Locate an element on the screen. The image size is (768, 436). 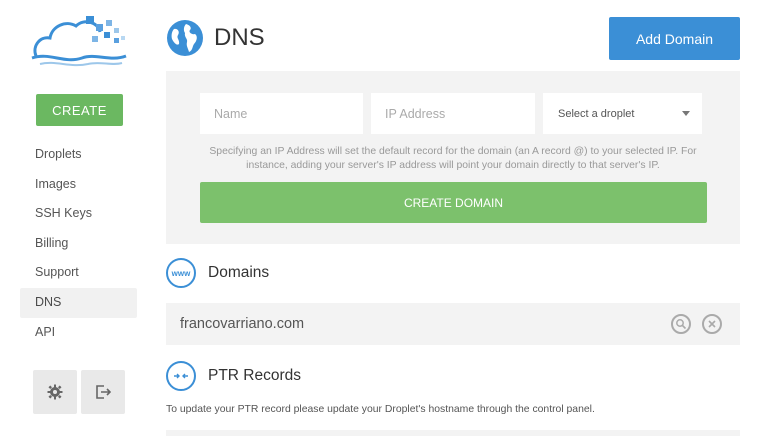
gear-icon is located at coordinates (55, 392).